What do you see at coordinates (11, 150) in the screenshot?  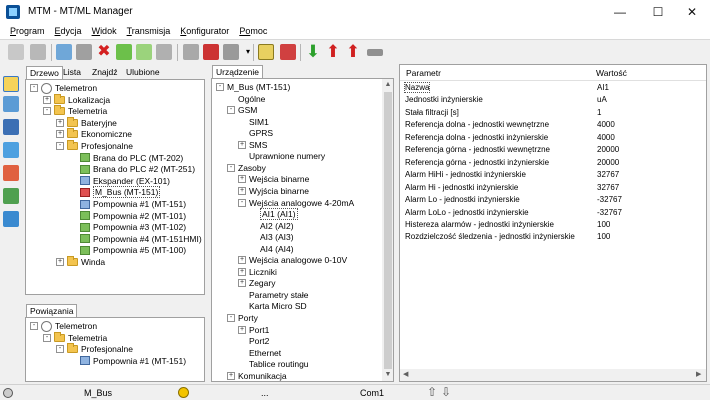 I see `users-icon` at bounding box center [11, 150].